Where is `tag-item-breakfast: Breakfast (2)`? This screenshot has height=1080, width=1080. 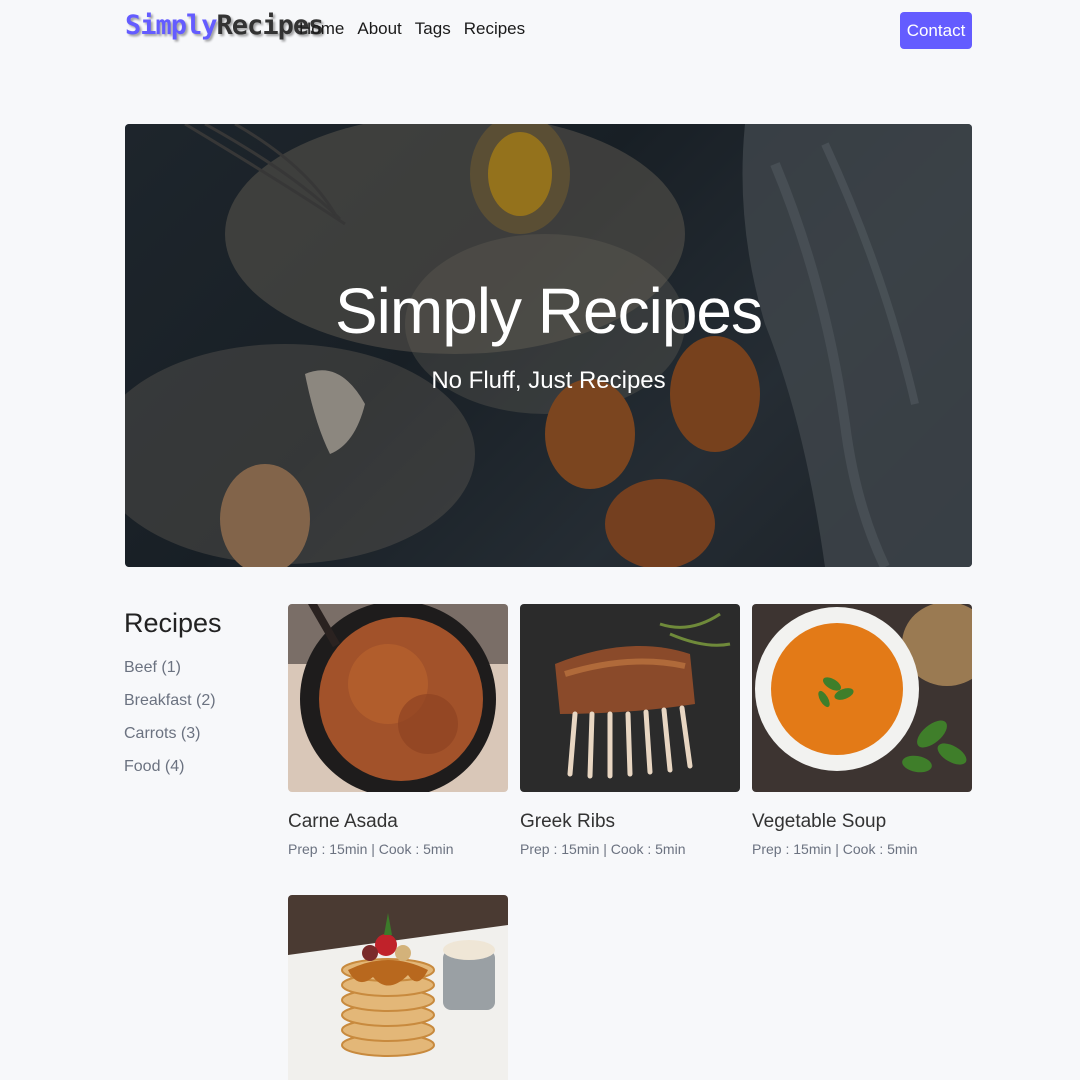
tag-item-breakfast: Breakfast (2) is located at coordinates (170, 706).